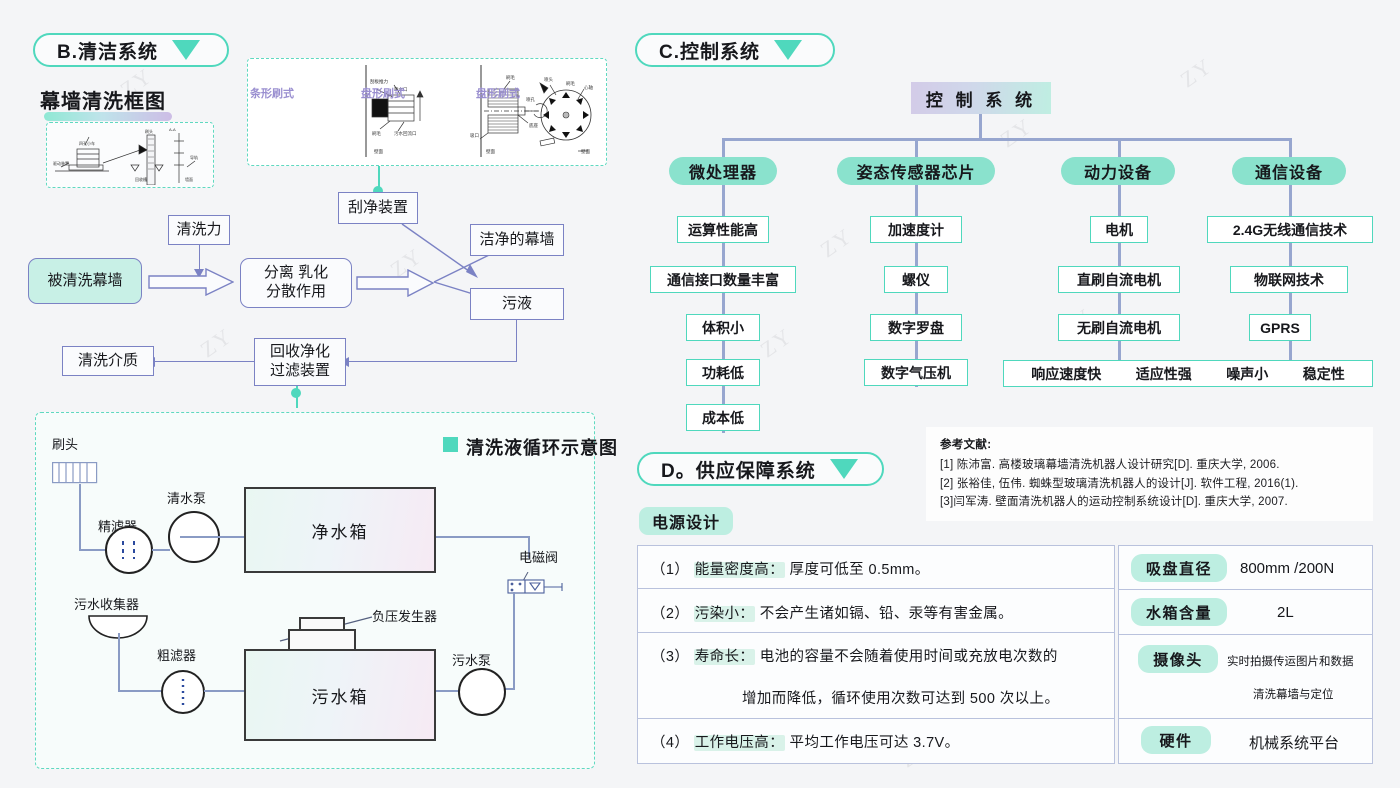  I want to click on triangle-down-icon, so click(843, 469).